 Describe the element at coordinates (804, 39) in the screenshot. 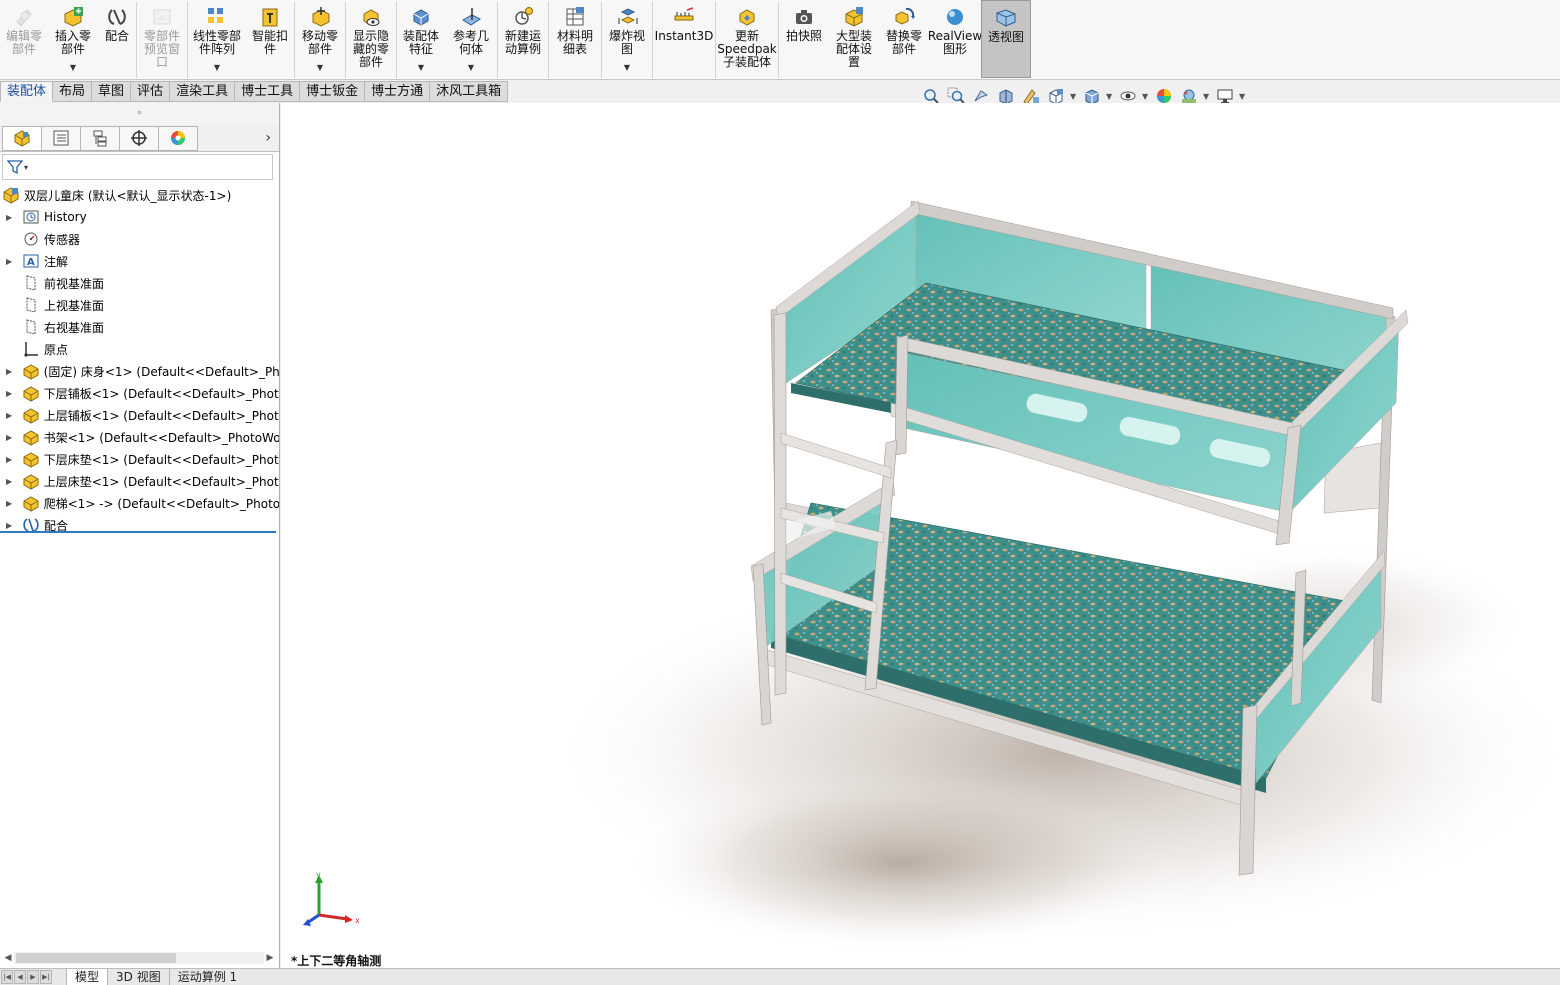

I see `snapshot-button: 拍快照` at that location.